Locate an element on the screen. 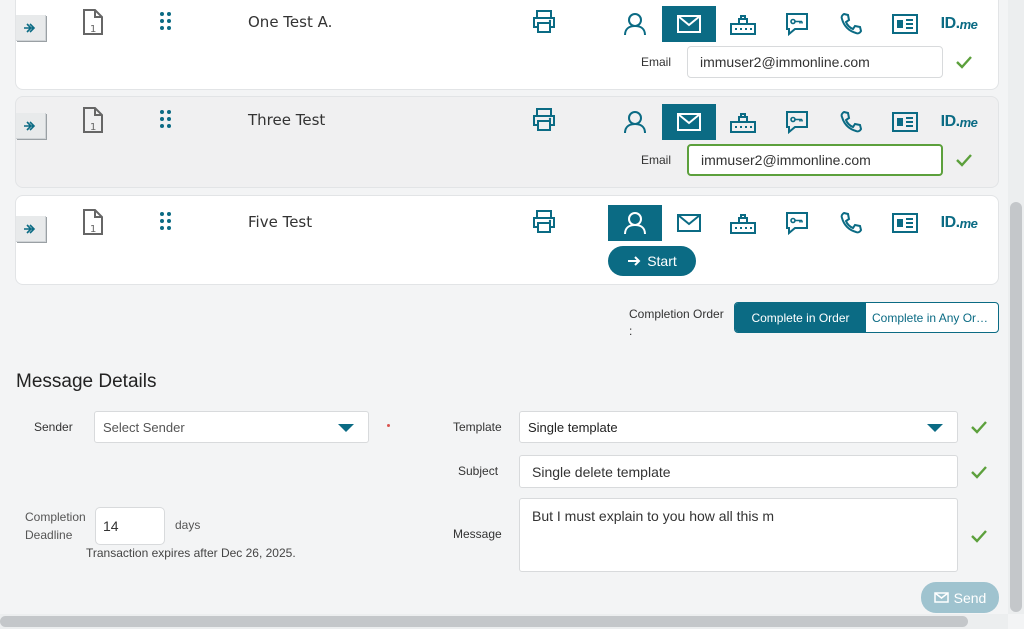  completion-deadline-label: Completion Deadline is located at coordinates (55, 526).